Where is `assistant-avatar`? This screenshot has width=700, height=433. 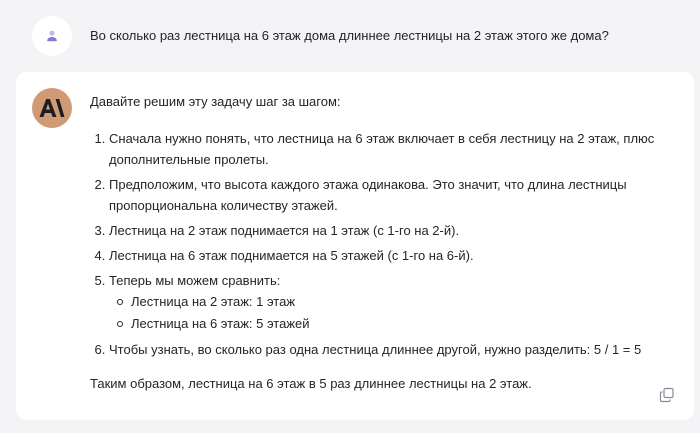 assistant-avatar is located at coordinates (52, 108).